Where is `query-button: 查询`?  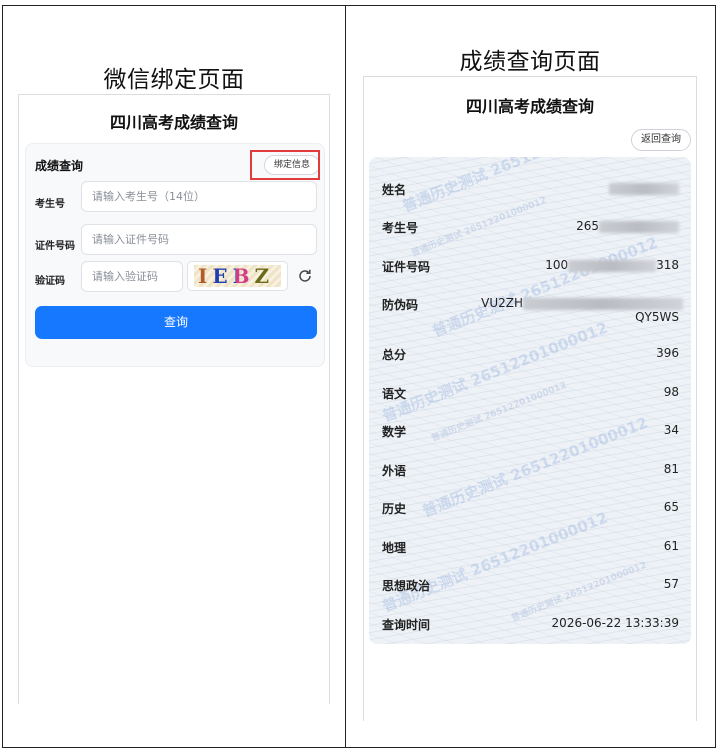
query-button: 查询 is located at coordinates (176, 322).